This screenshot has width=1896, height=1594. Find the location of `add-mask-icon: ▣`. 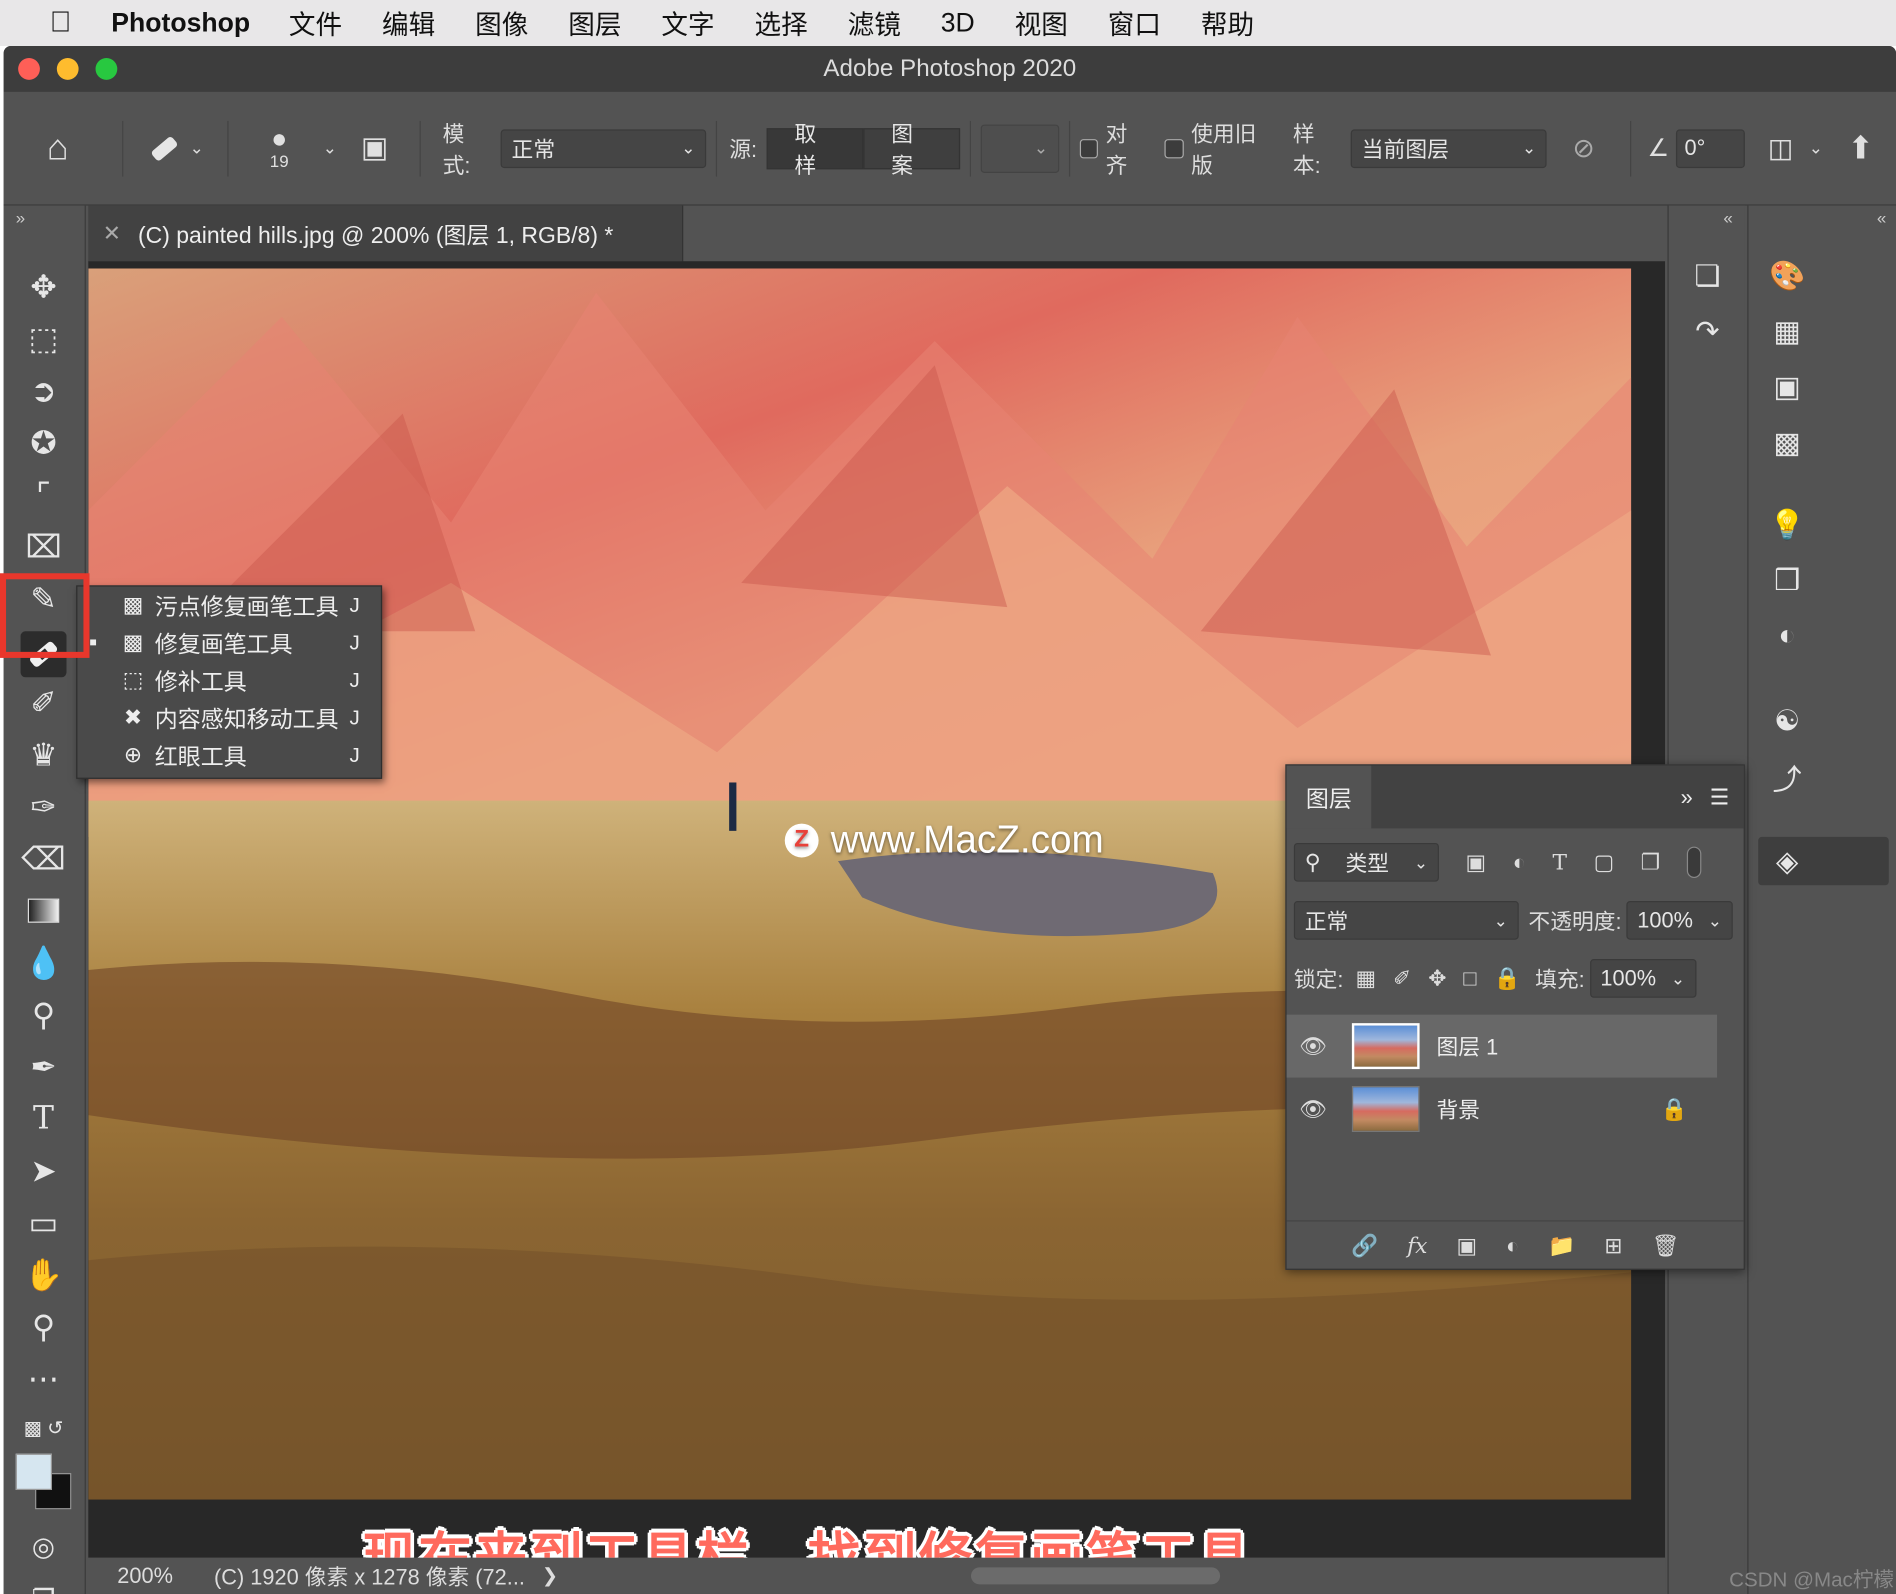

add-mask-icon: ▣ is located at coordinates (1466, 1246).